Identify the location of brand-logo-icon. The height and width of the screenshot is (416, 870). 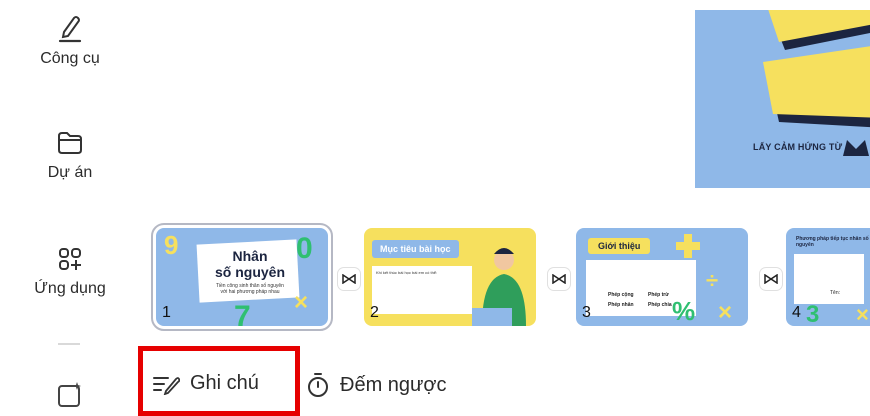
(856, 148).